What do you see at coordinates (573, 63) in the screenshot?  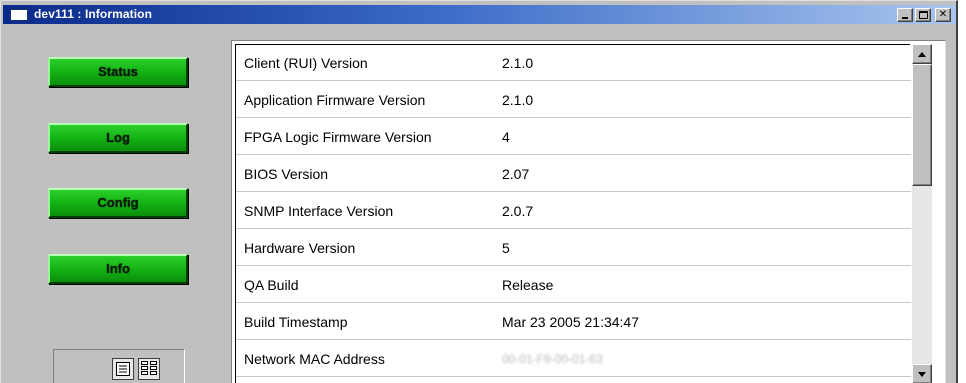 I see `table-row: Client (RUI) Version 2.1.0` at bounding box center [573, 63].